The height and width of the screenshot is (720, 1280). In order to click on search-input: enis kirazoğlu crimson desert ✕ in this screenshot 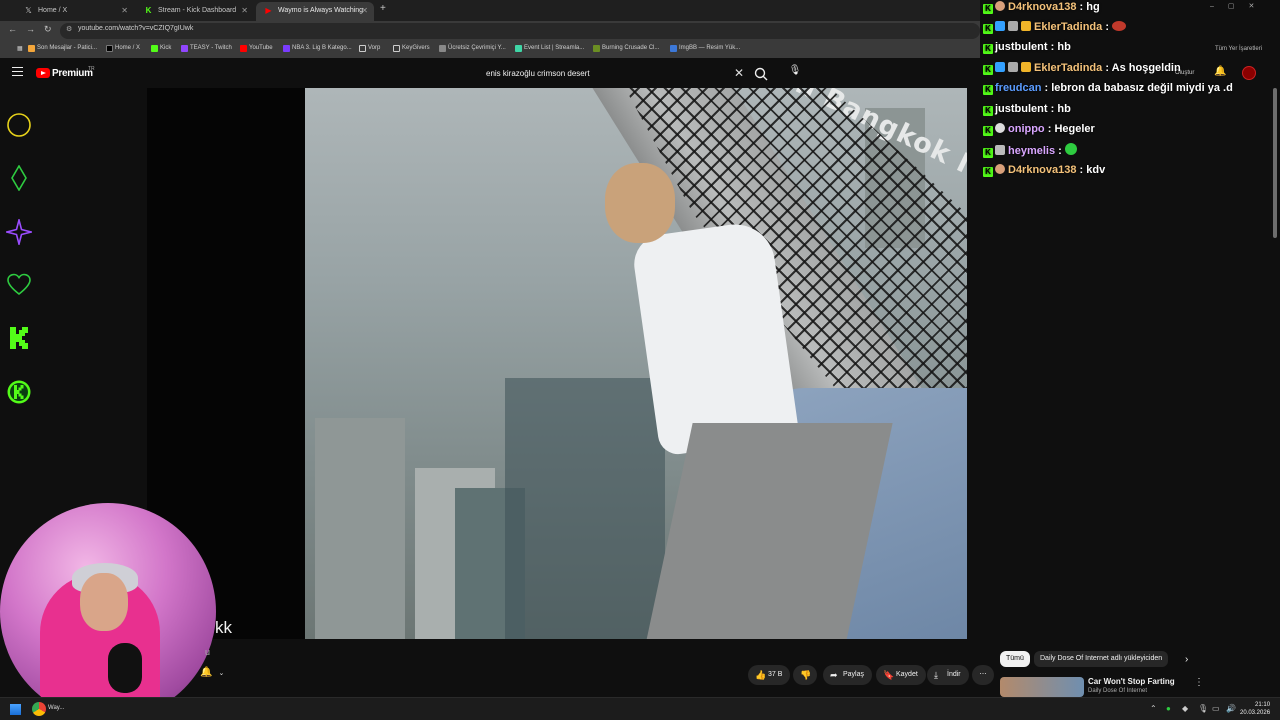, I will do `click(612, 74)`.